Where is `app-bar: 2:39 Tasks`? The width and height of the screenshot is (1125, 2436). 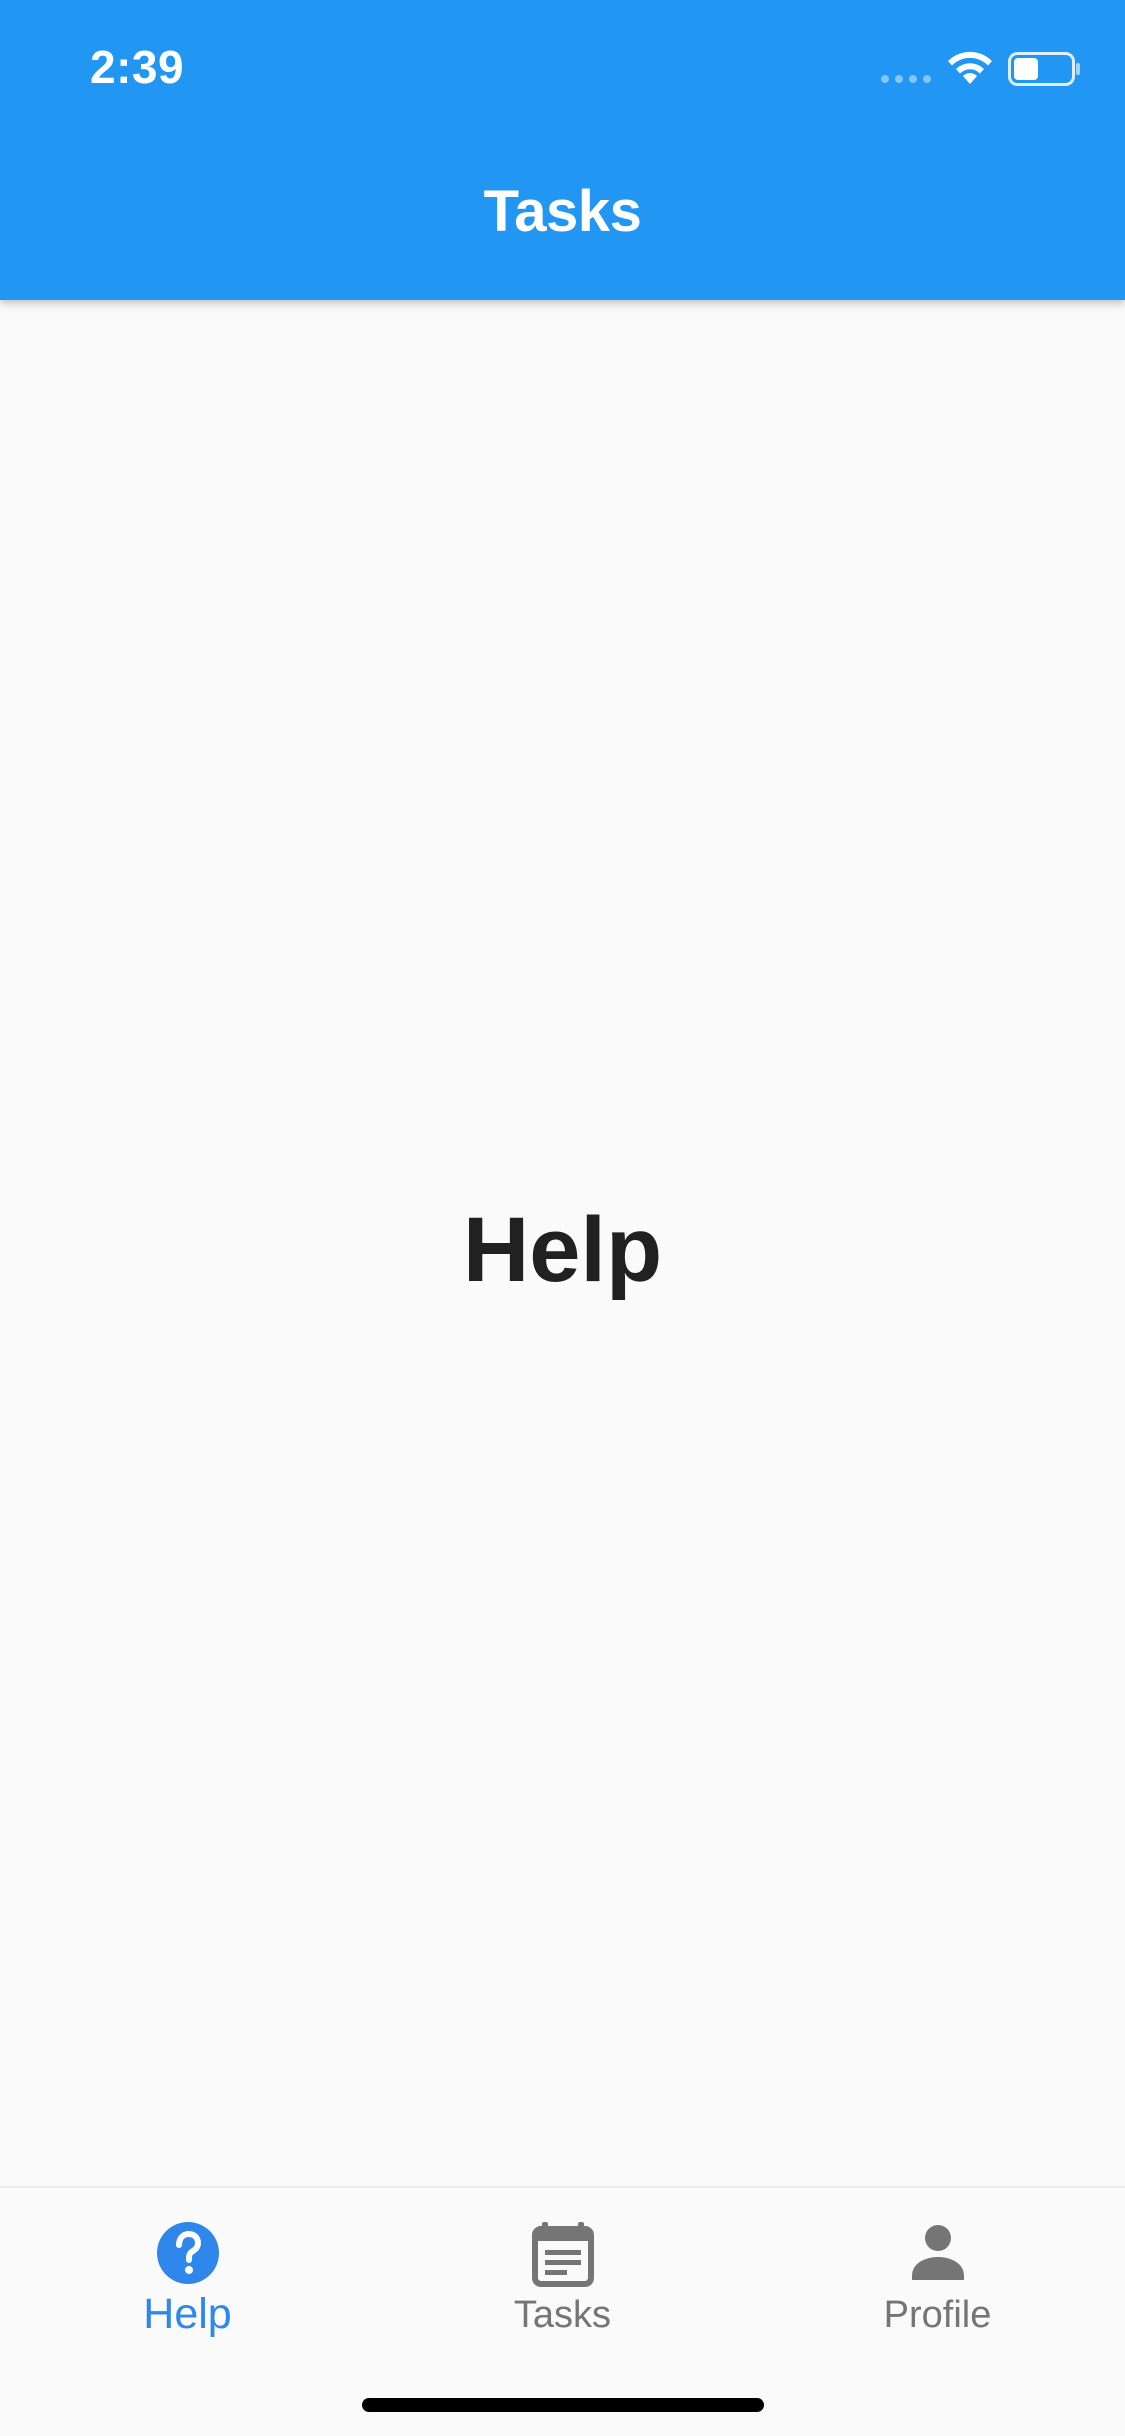
app-bar: 2:39 Tasks is located at coordinates (562, 150).